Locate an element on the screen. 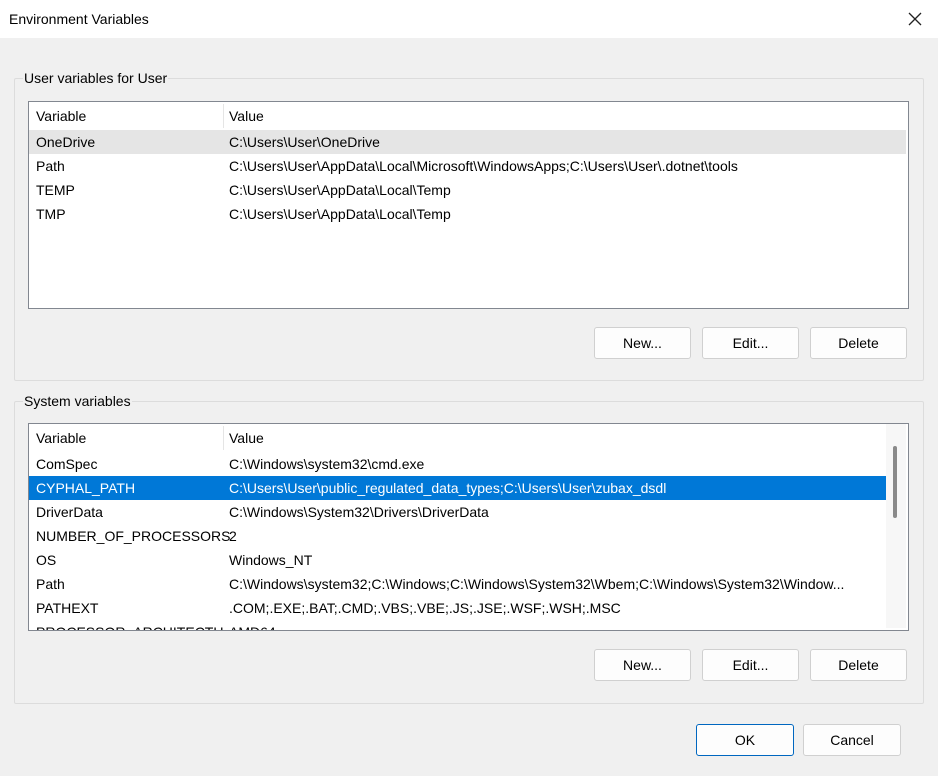 Image resolution: width=938 pixels, height=776 pixels. row-variable: DriverData is located at coordinates (69, 512).